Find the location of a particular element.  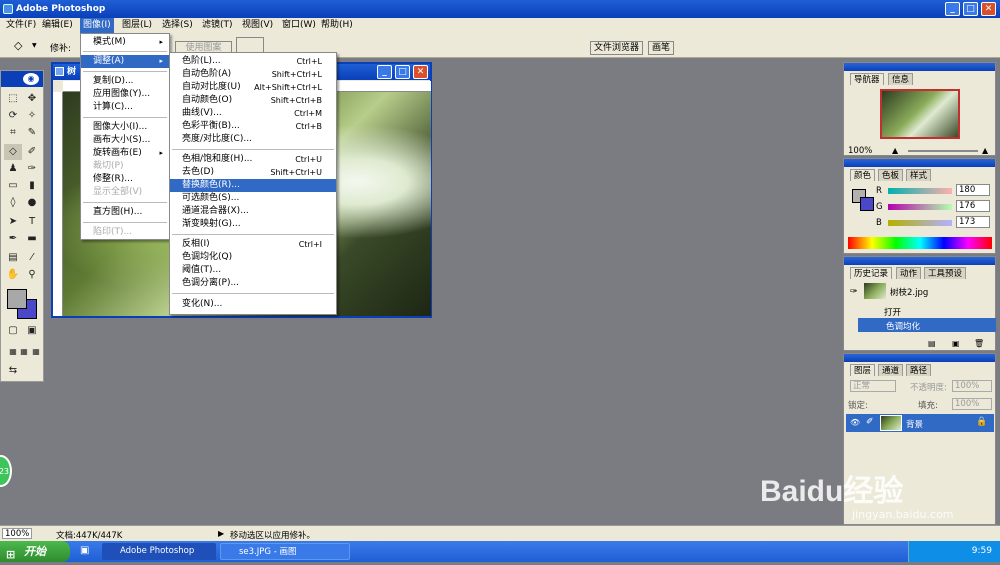

tab-layers: 图层 is located at coordinates (863, 370).